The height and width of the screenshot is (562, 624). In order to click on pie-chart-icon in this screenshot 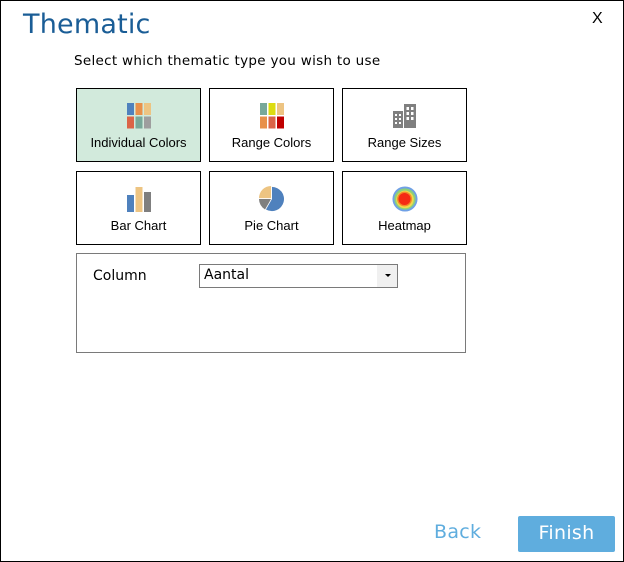, I will do `click(271, 199)`.